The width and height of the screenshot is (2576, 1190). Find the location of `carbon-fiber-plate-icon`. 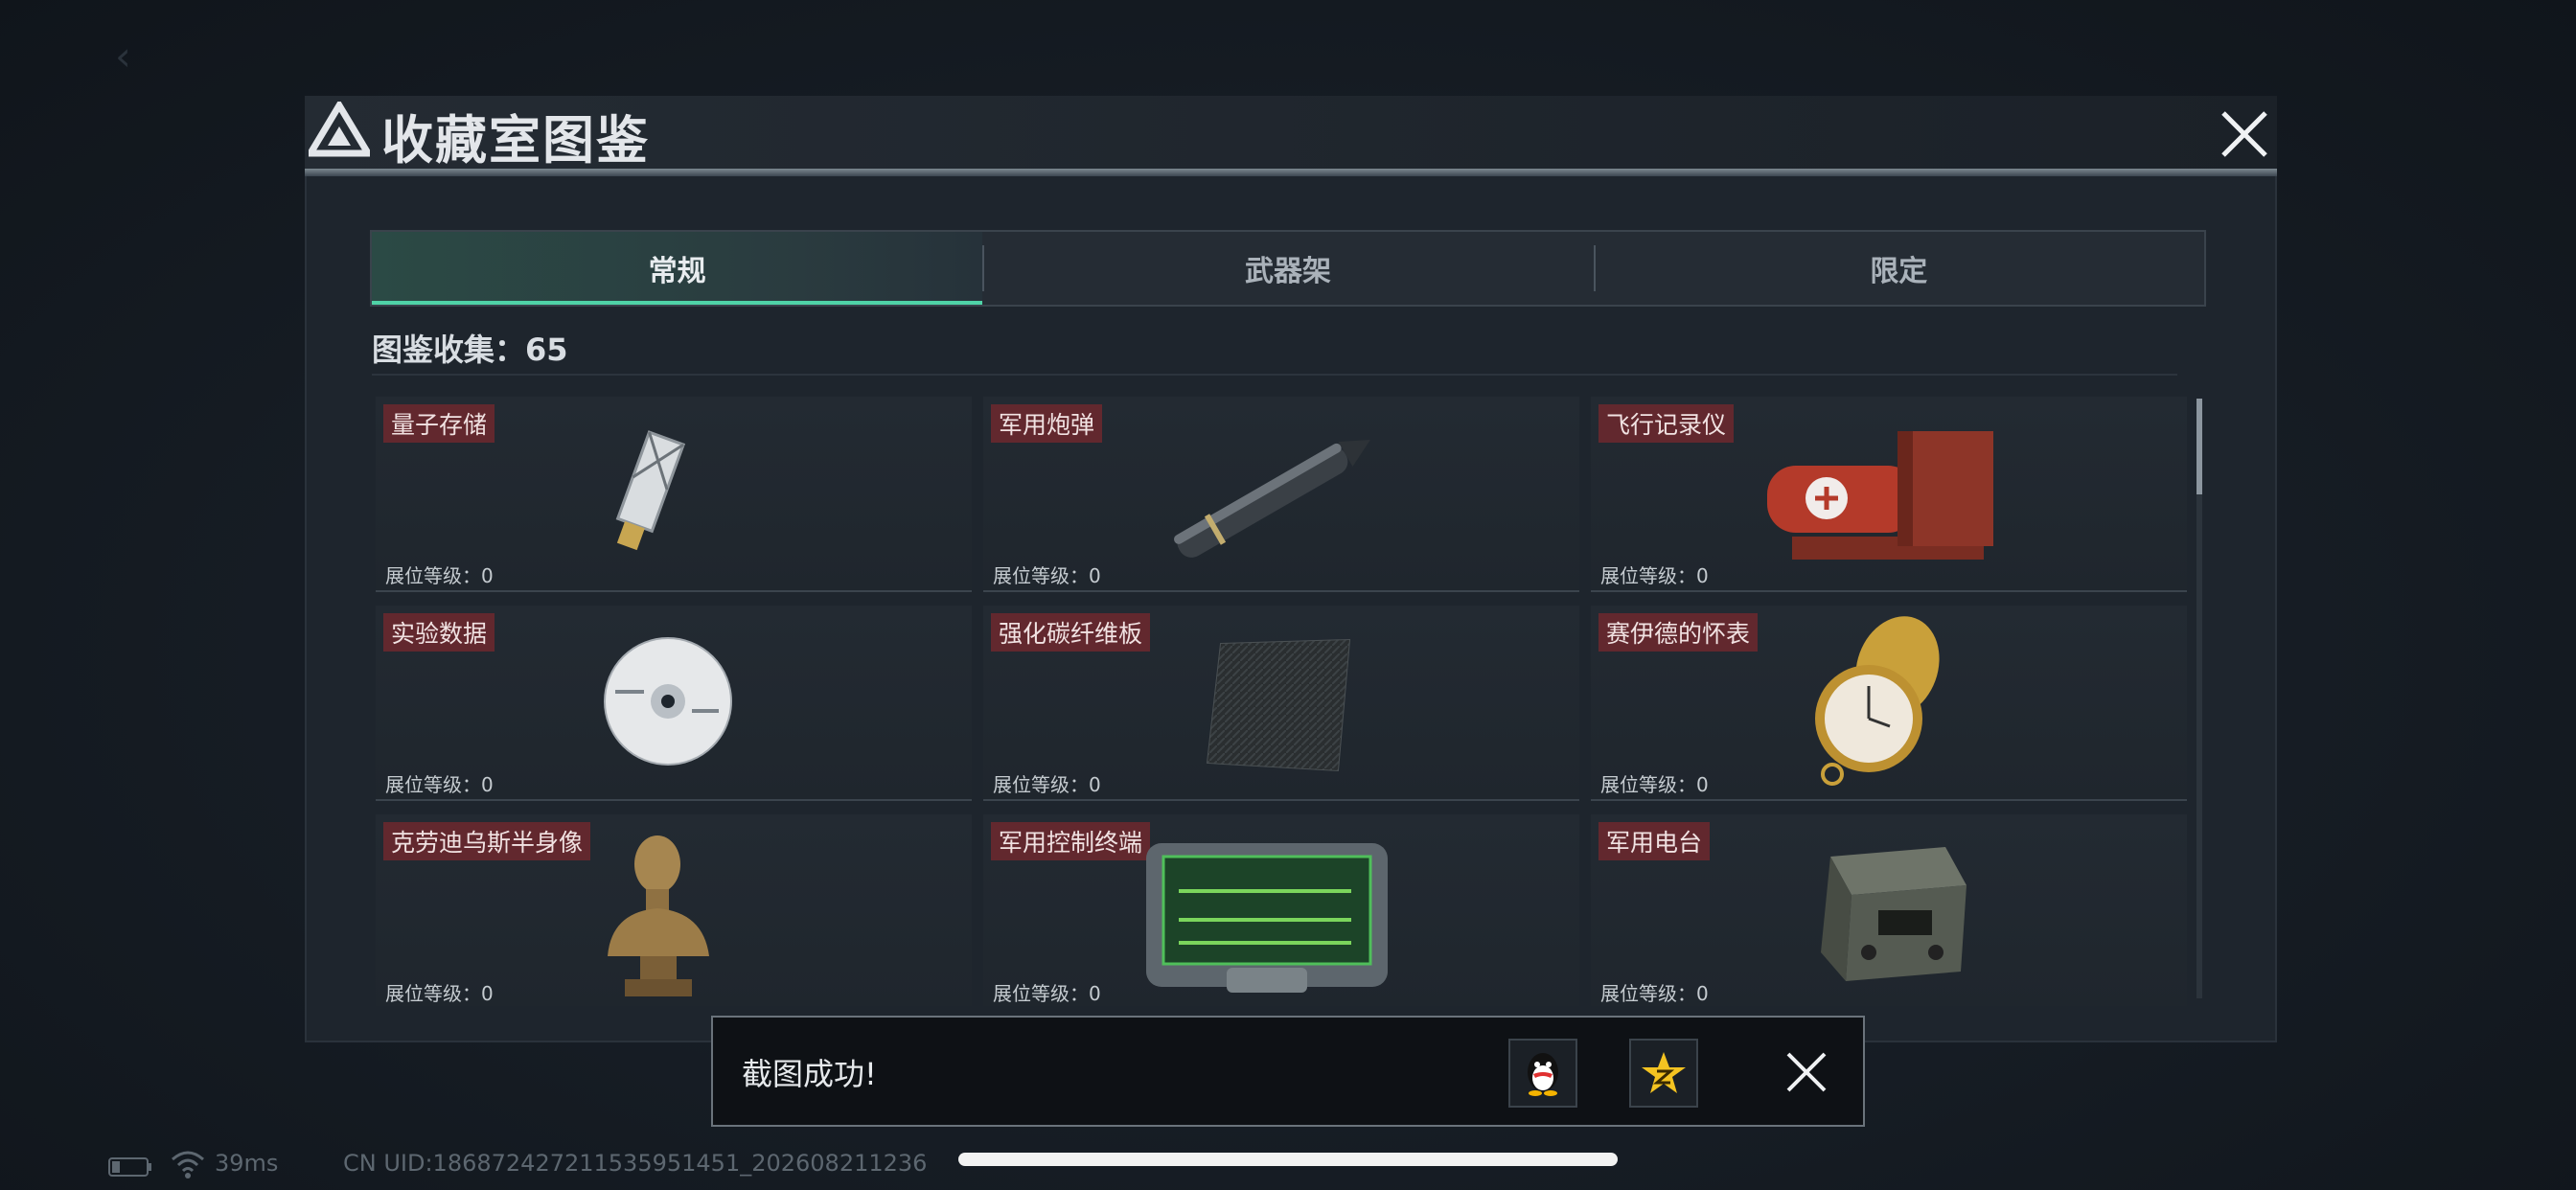

carbon-fiber-plate-icon is located at coordinates (1278, 705).